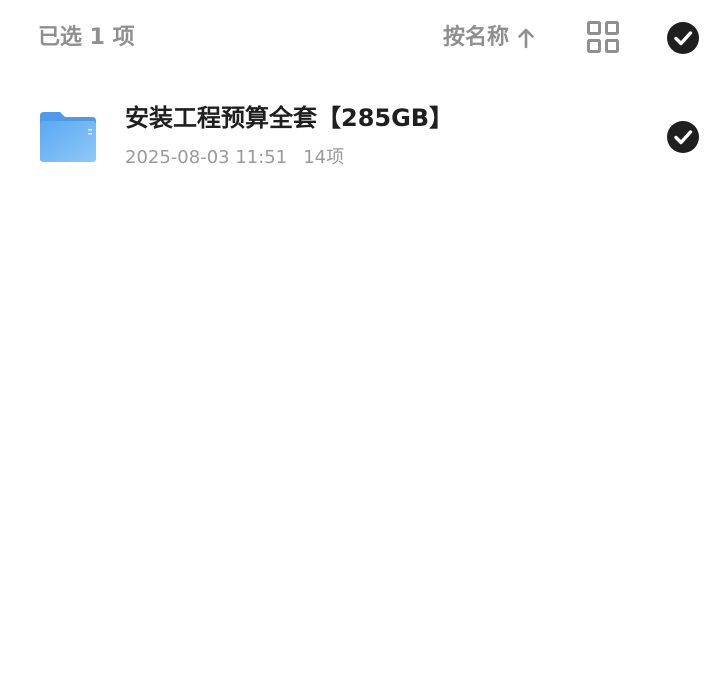 This screenshot has height=691, width=714. I want to click on sort-label: 按名称, so click(476, 37).